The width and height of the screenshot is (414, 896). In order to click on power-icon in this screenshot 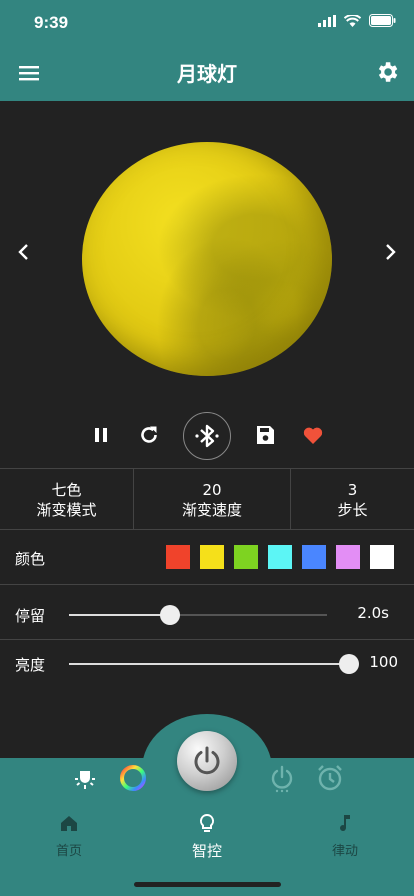, I will do `click(207, 760)`.